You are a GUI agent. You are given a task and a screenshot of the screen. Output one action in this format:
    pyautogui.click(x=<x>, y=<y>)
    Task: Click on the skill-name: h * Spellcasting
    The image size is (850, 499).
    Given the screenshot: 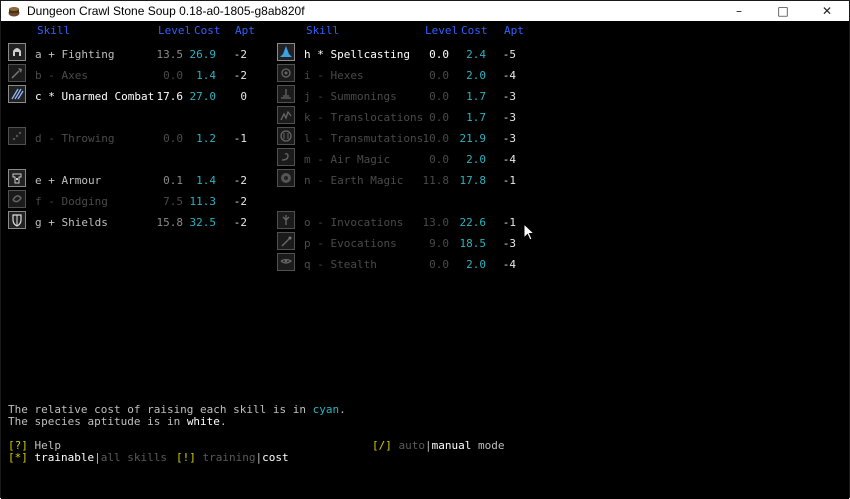 What is the action you would take?
    pyautogui.click(x=357, y=54)
    